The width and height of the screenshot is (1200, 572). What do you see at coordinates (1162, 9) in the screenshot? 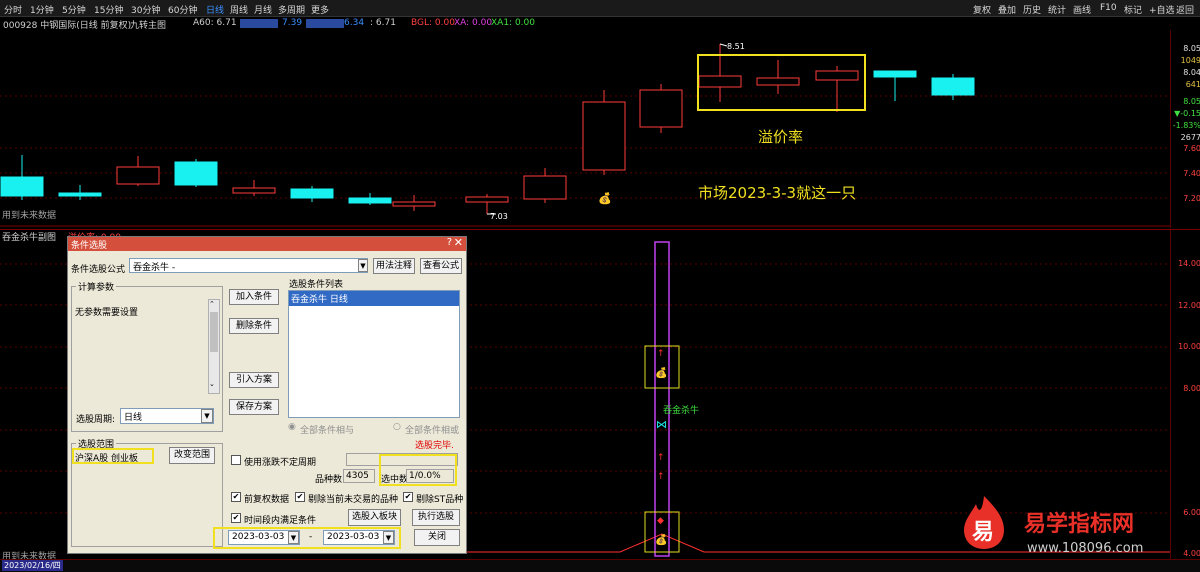
I see `add-favorite-button: +自选` at bounding box center [1162, 9].